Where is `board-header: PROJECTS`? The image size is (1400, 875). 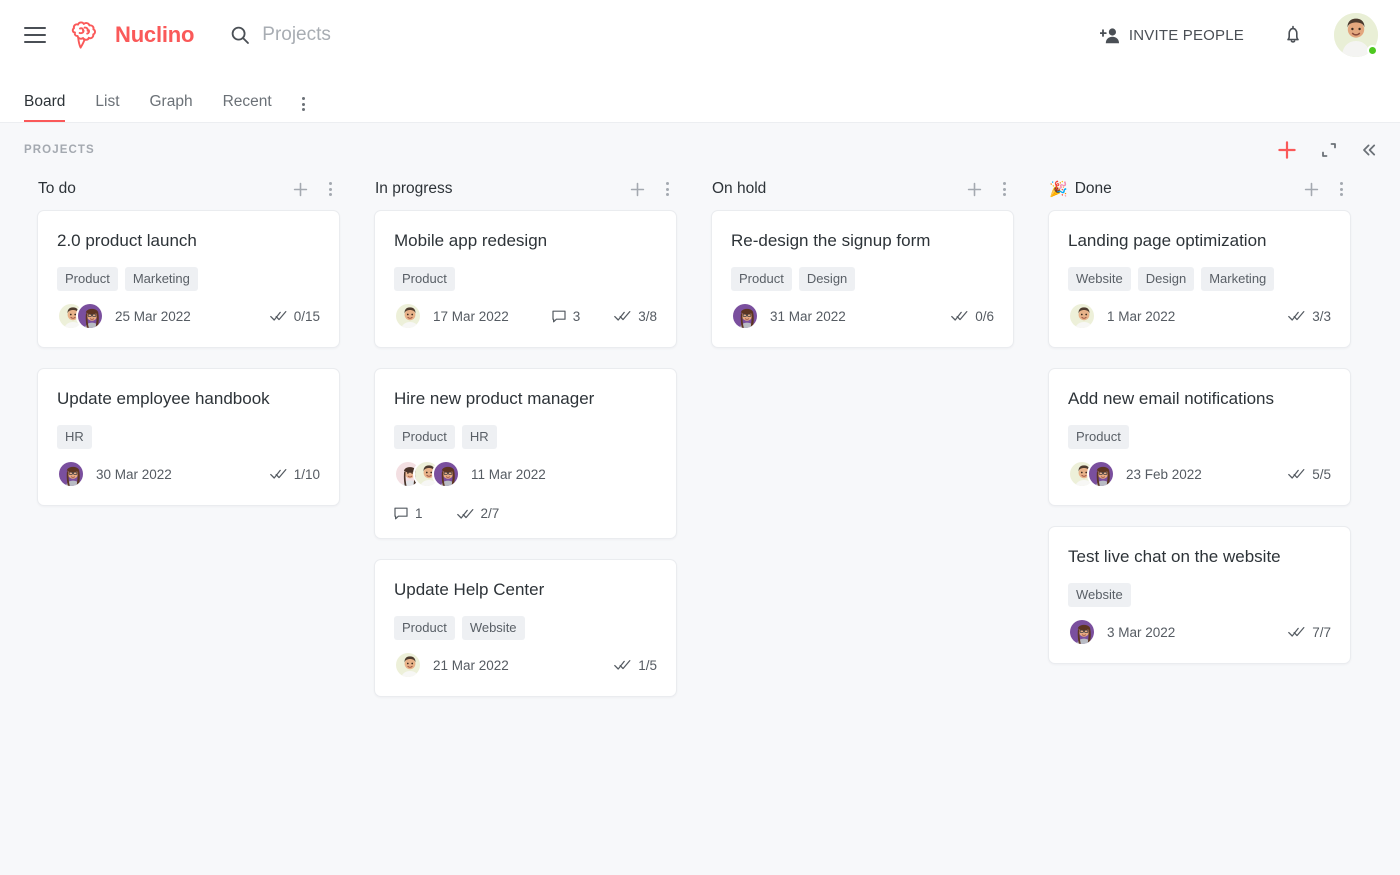 board-header: PROJECTS is located at coordinates (700, 145).